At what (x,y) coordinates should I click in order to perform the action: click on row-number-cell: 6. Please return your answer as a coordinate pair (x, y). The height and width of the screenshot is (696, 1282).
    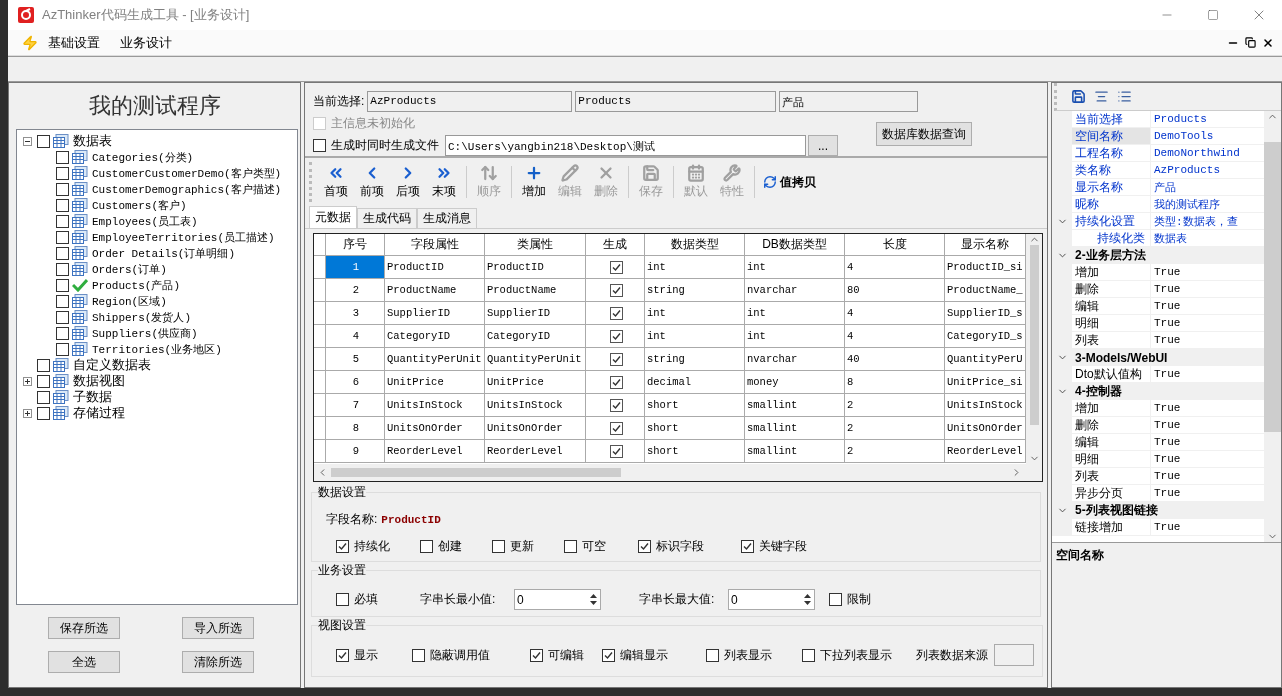
    Looking at the image, I should click on (355, 382).